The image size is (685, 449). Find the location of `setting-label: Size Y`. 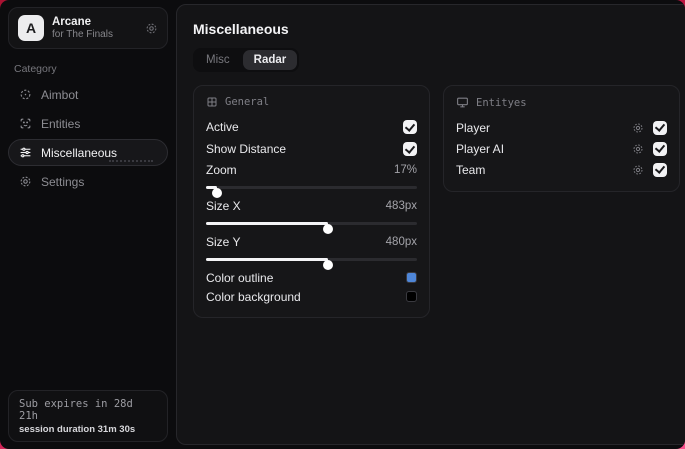

setting-label: Size Y is located at coordinates (223, 242).